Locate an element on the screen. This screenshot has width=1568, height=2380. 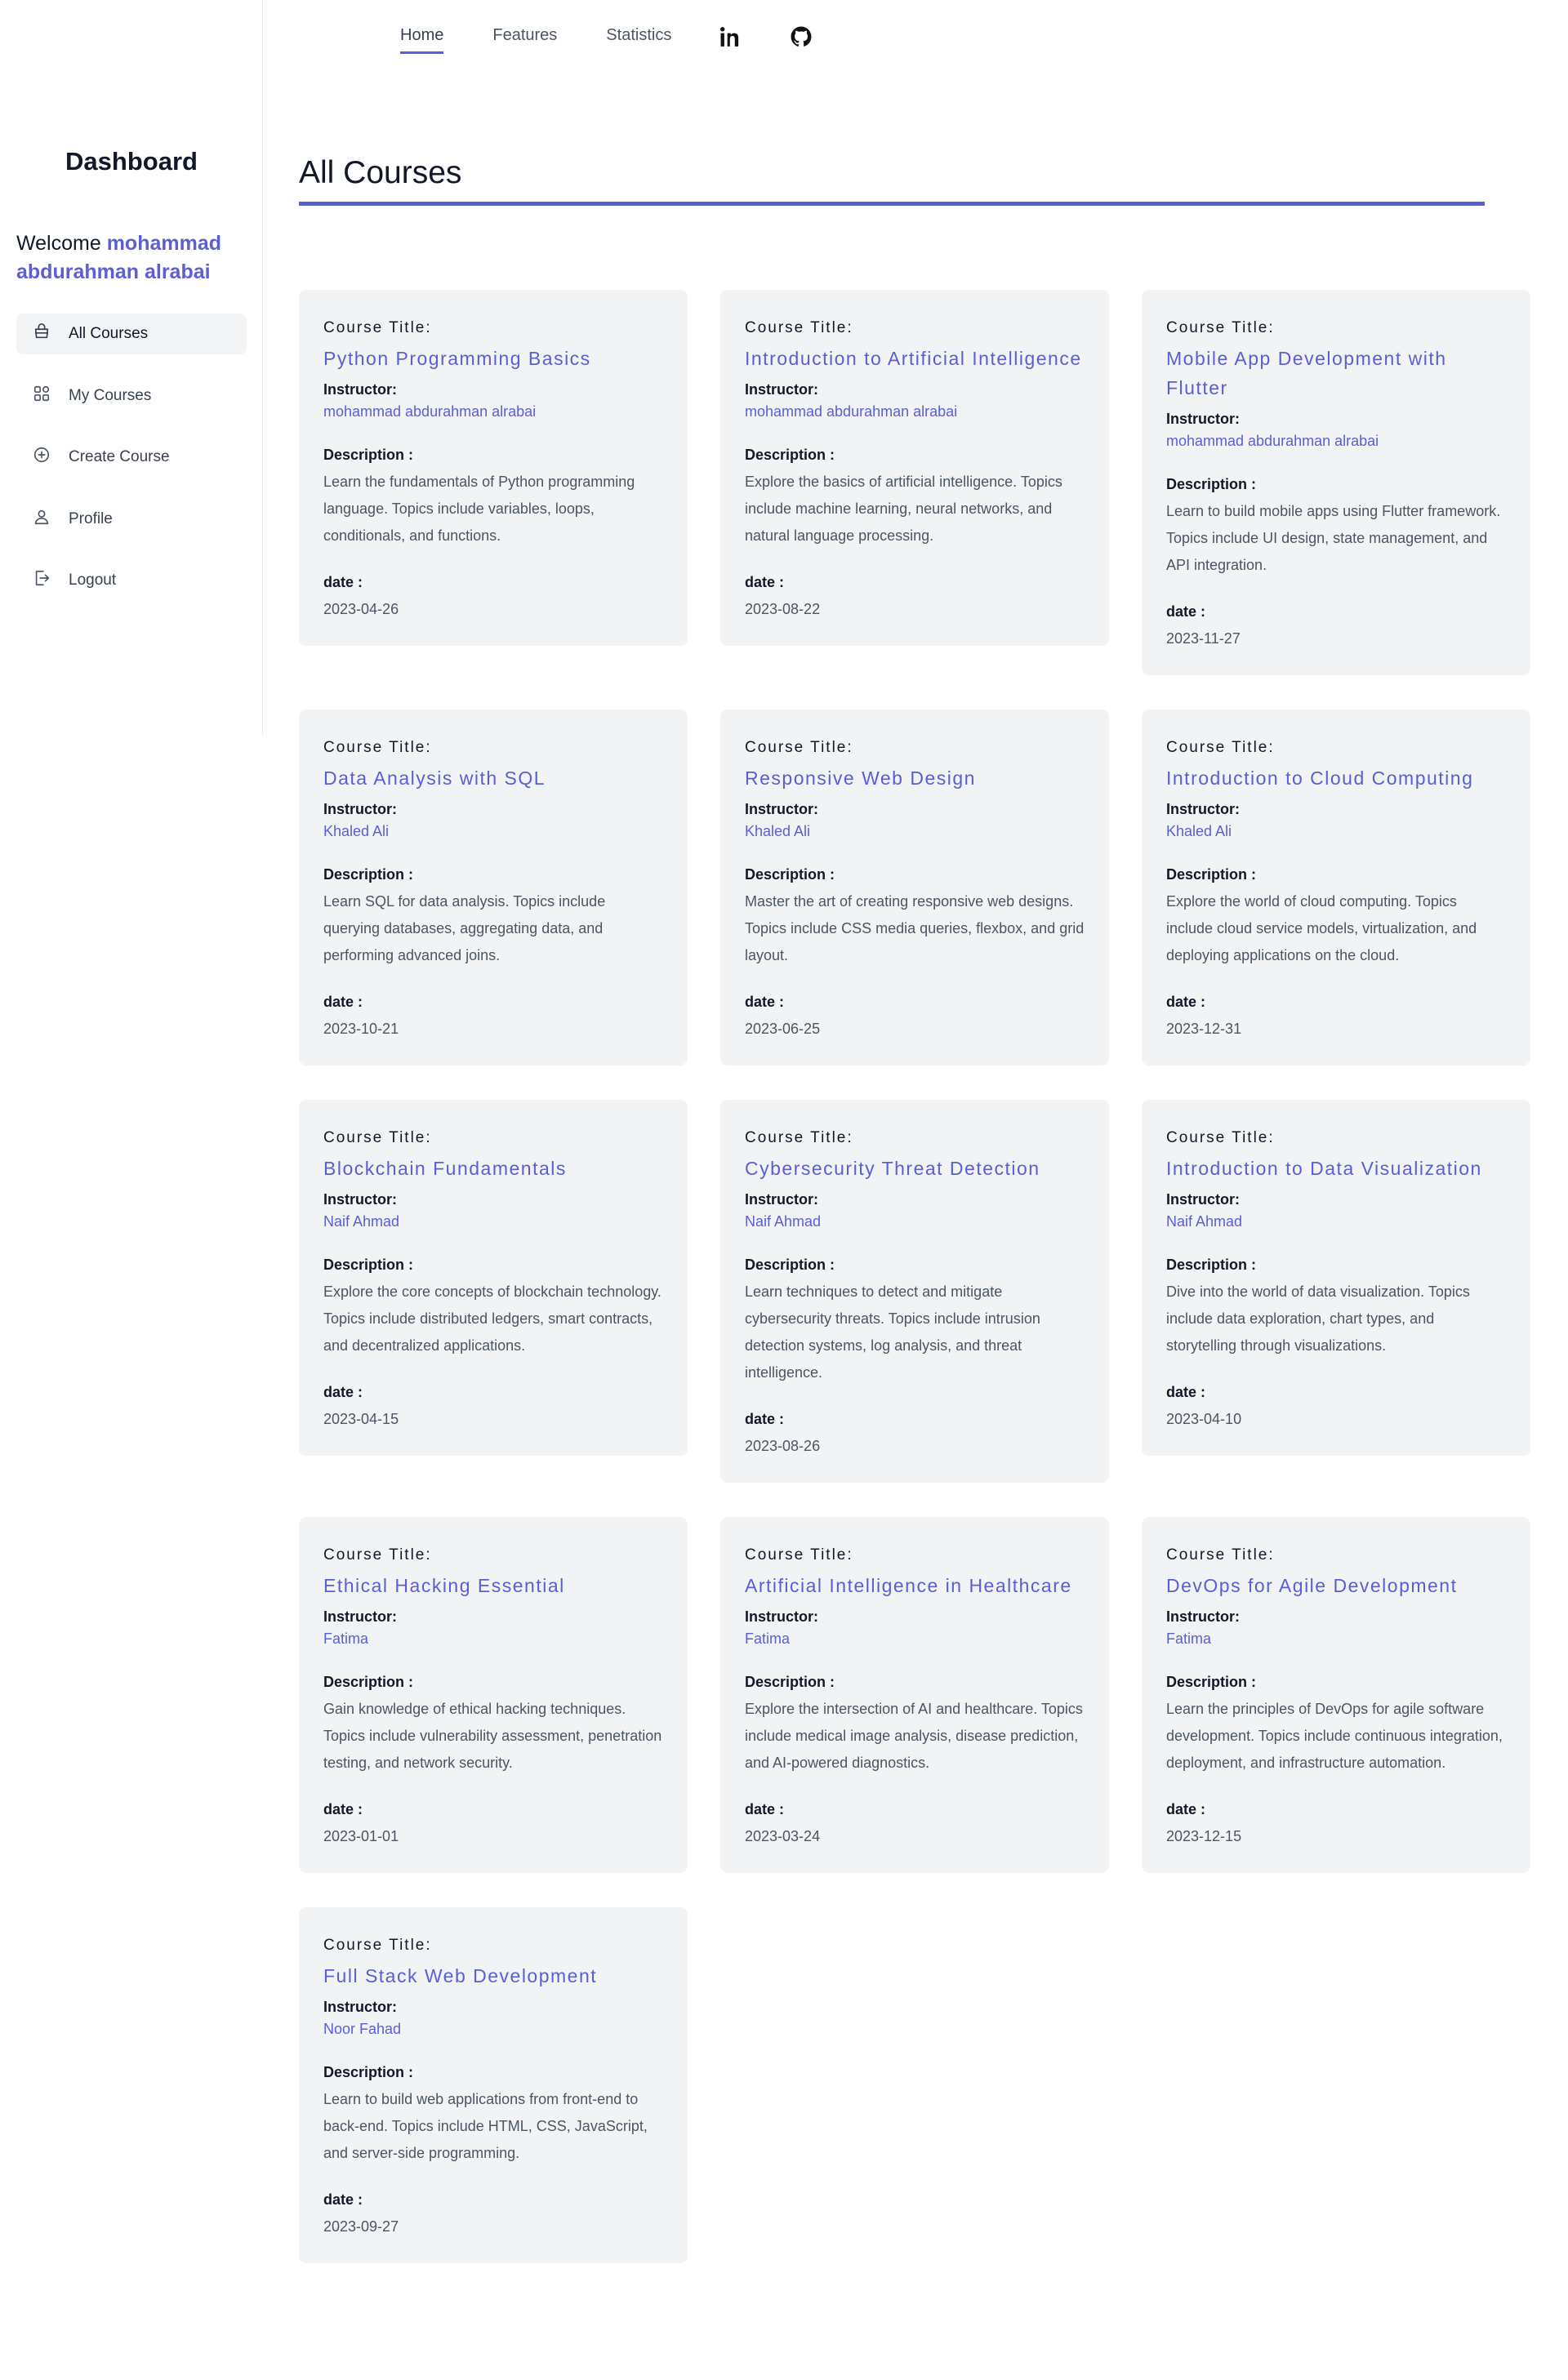
course-title: DevOps for Agile Development is located at coordinates (1336, 1586).